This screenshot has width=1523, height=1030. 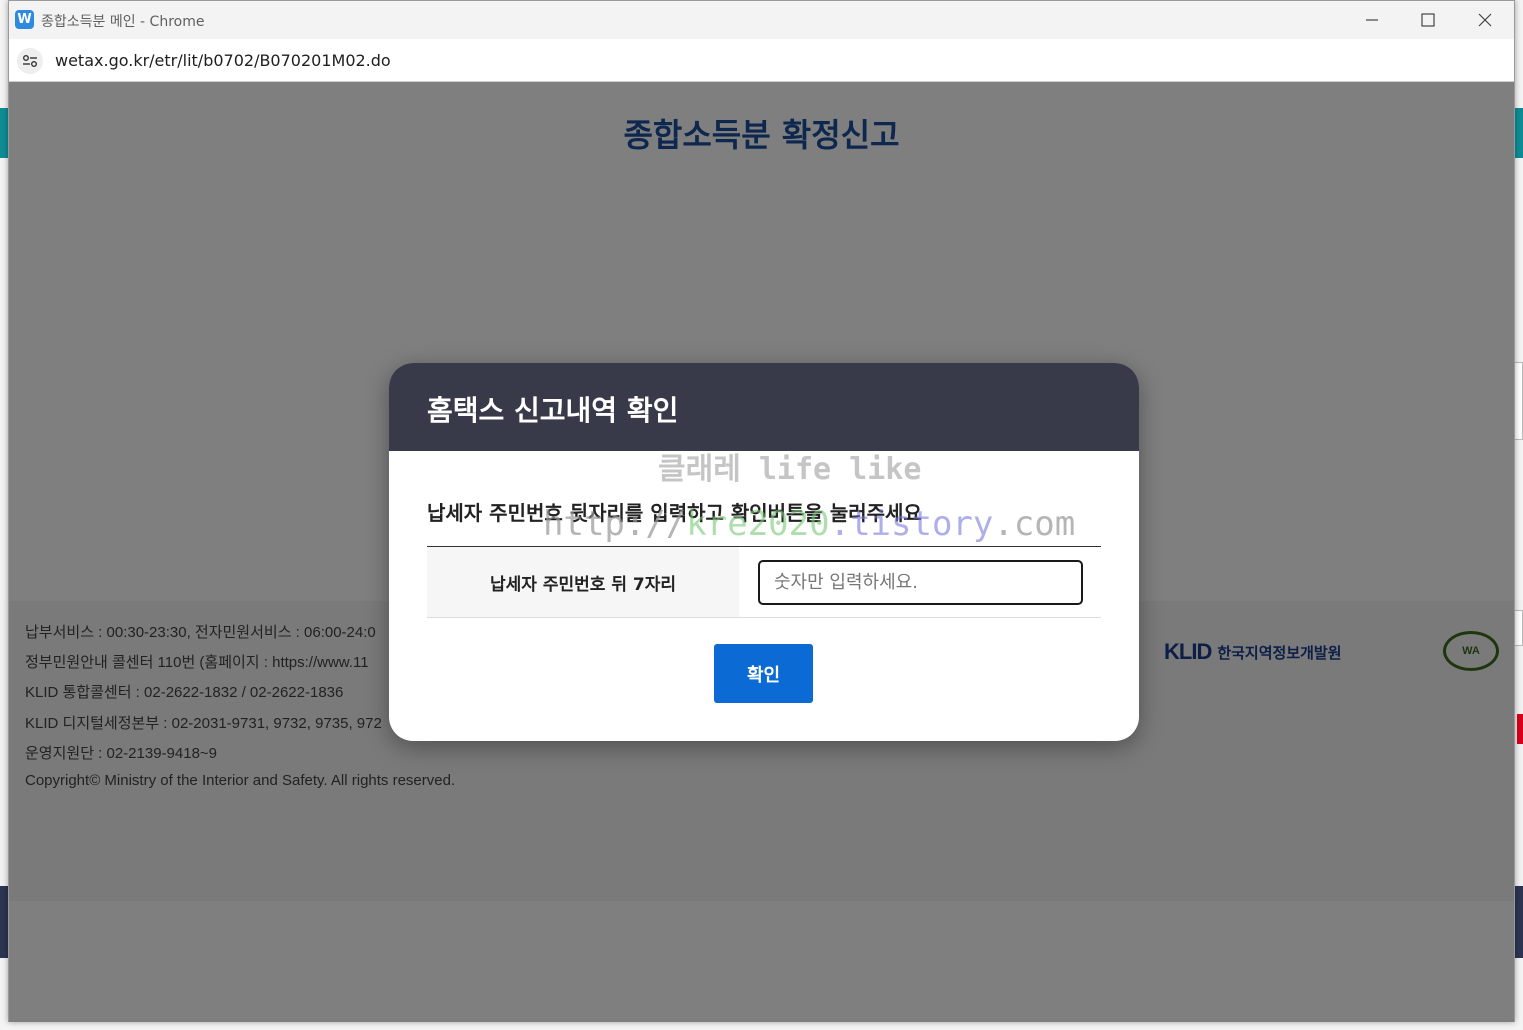 I want to click on maximize-button, so click(x=1428, y=20).